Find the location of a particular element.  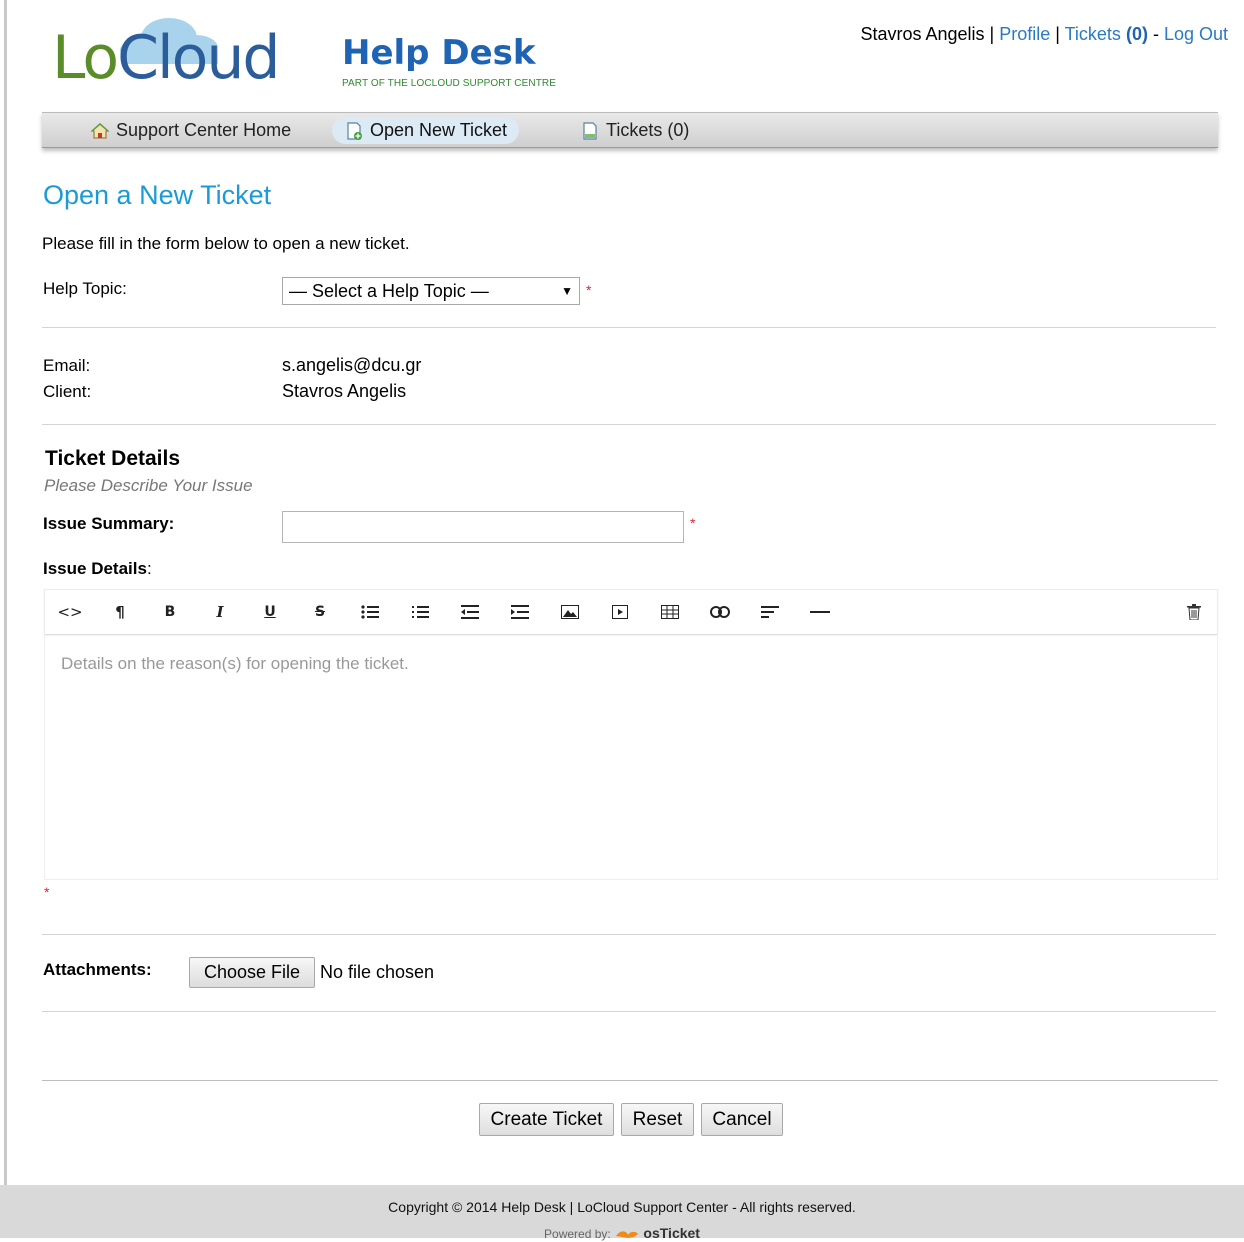

logo-helpdesk-text: Help Desk is located at coordinates (439, 53).